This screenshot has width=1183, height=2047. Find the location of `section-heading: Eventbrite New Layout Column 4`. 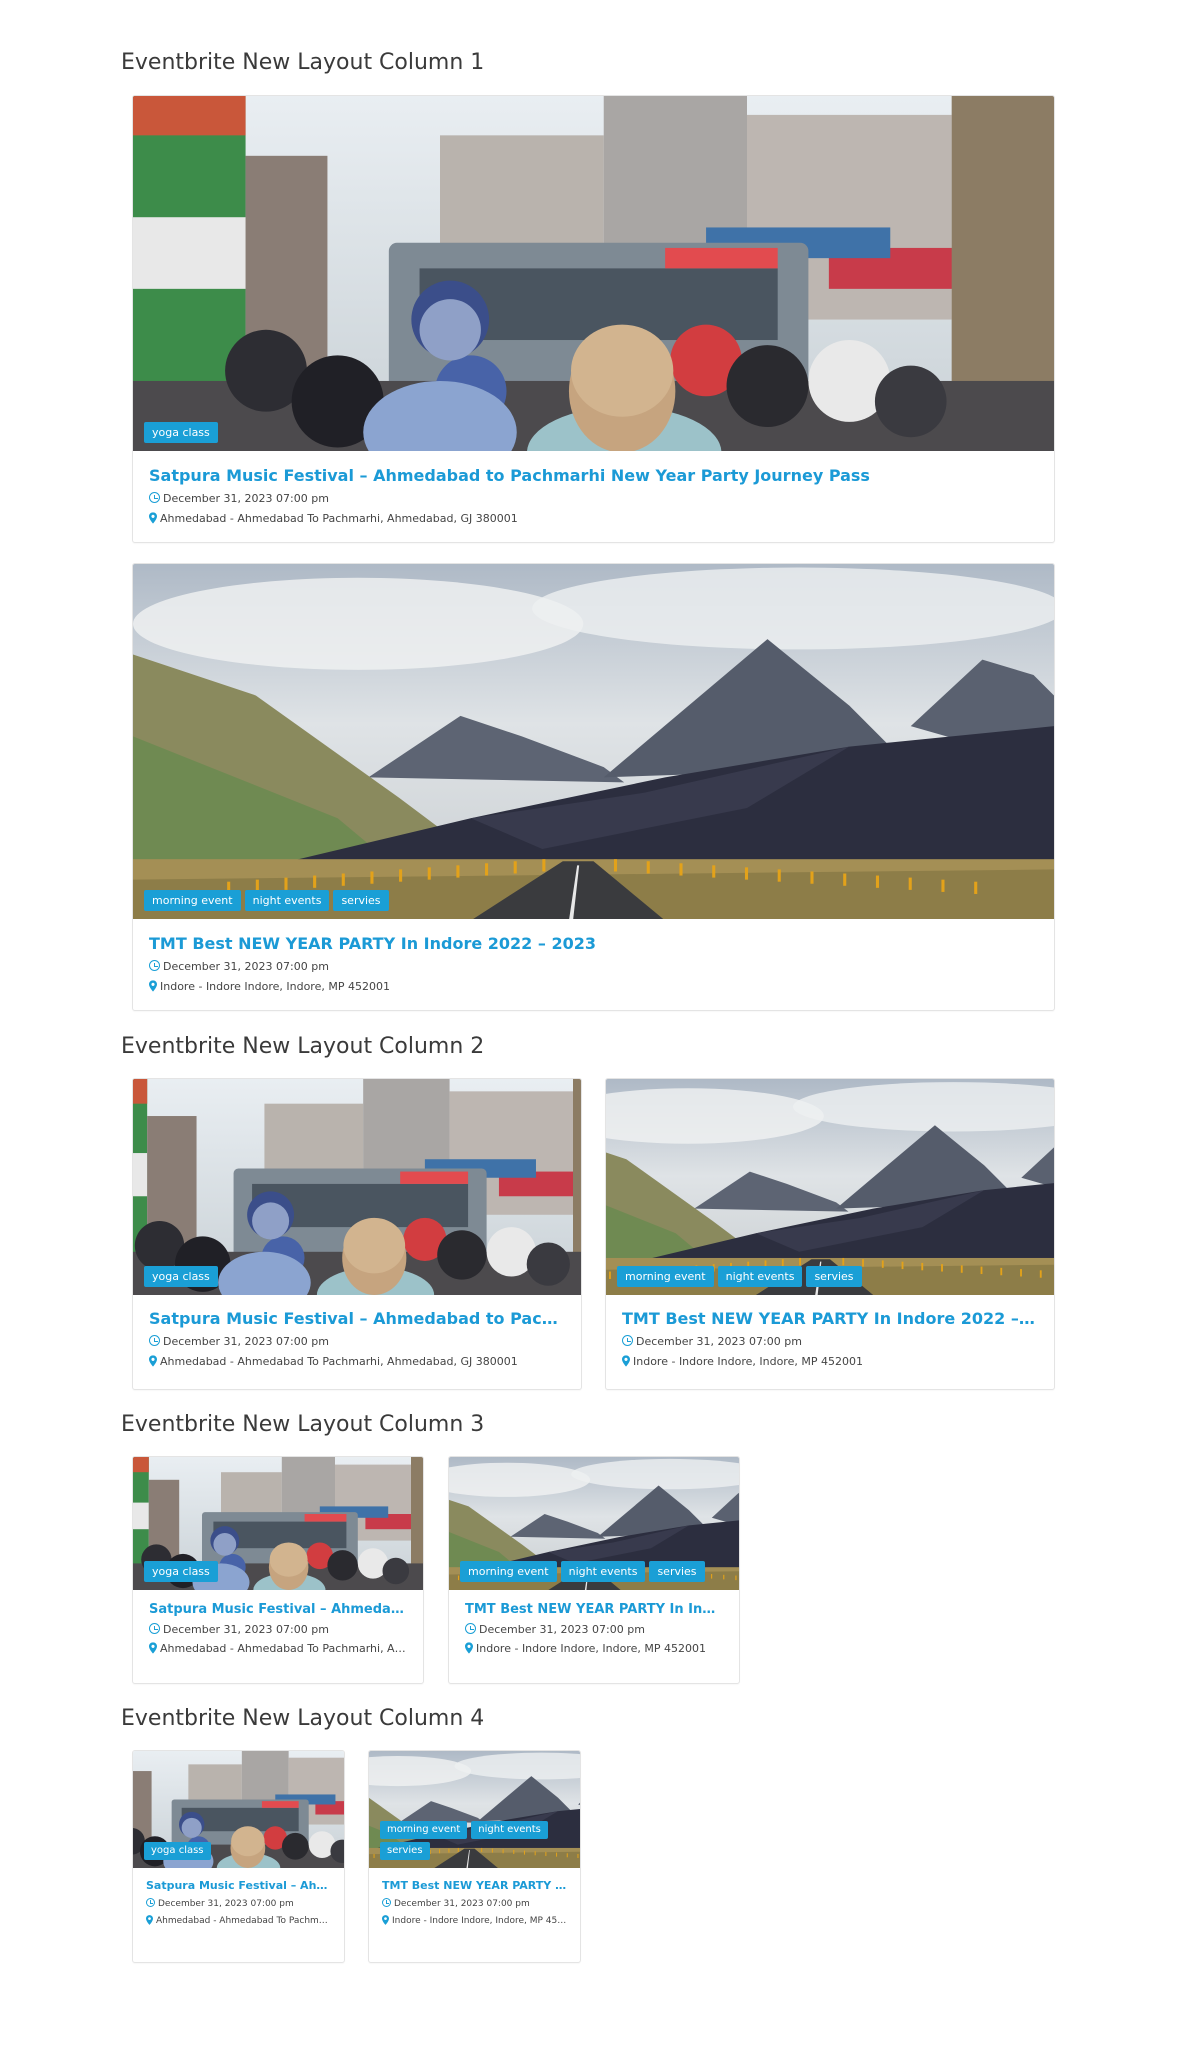

section-heading: Eventbrite New Layout Column 4 is located at coordinates (303, 1718).